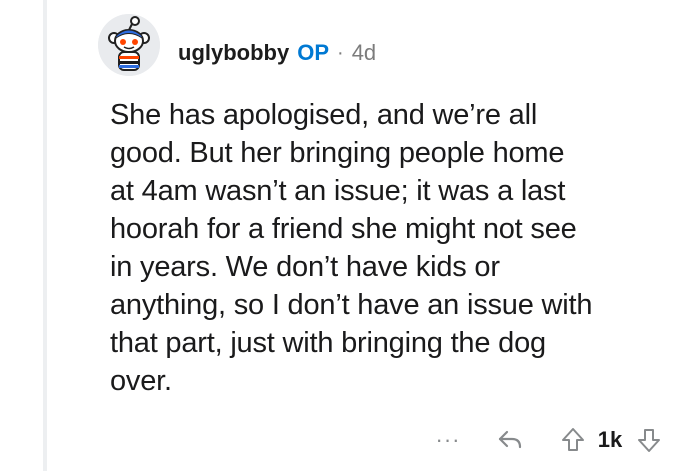 The height and width of the screenshot is (471, 700). I want to click on comment-header: uglybobby OP · 4d, so click(277, 53).